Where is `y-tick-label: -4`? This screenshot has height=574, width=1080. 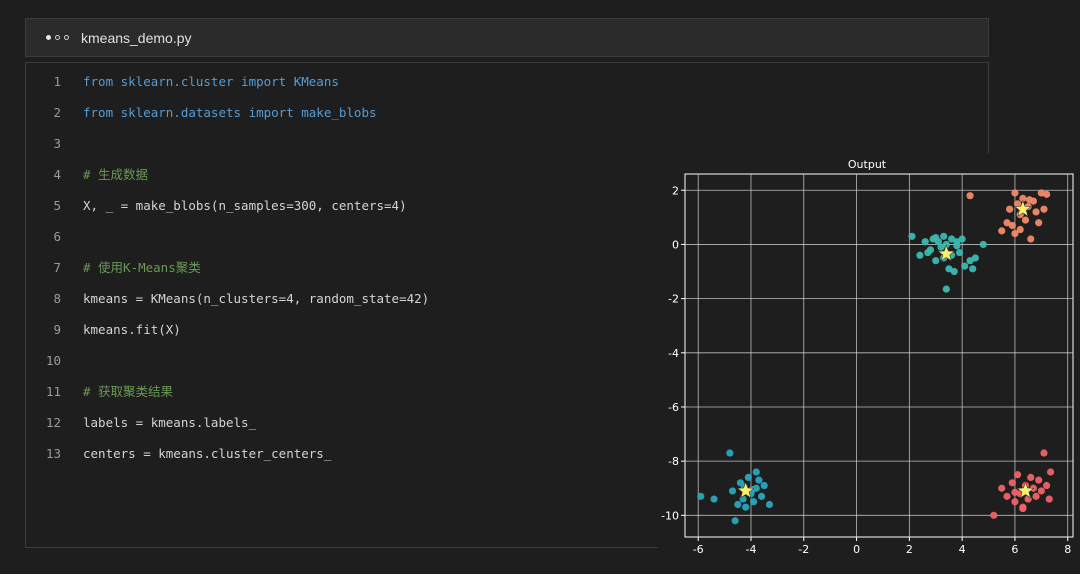
y-tick-label: -4 is located at coordinates (673, 353).